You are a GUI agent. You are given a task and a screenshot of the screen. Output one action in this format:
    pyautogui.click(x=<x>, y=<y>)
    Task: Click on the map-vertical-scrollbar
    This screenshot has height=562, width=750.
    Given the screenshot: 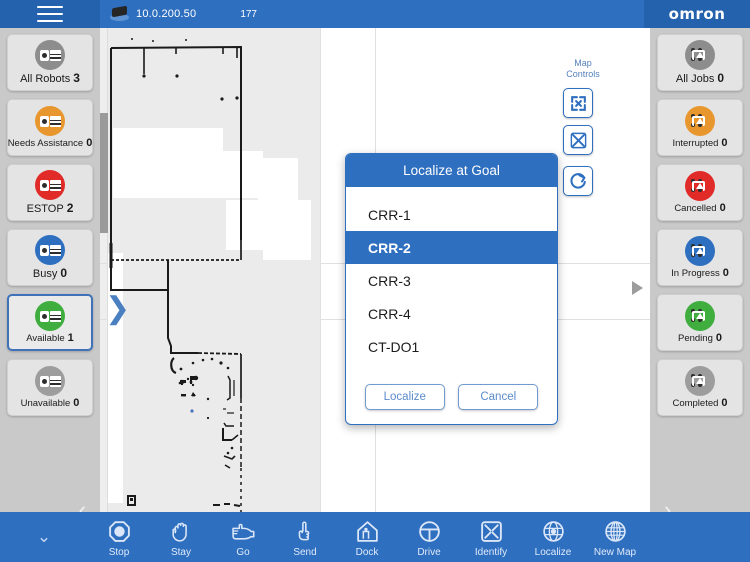 What is the action you would take?
    pyautogui.click(x=104, y=270)
    